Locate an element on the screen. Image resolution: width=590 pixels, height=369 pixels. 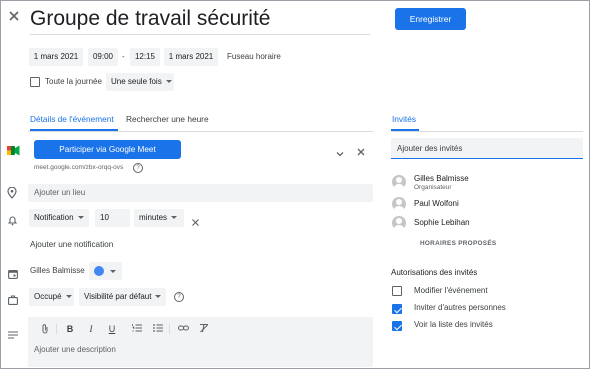
underline-icon: U is located at coordinates (112, 329).